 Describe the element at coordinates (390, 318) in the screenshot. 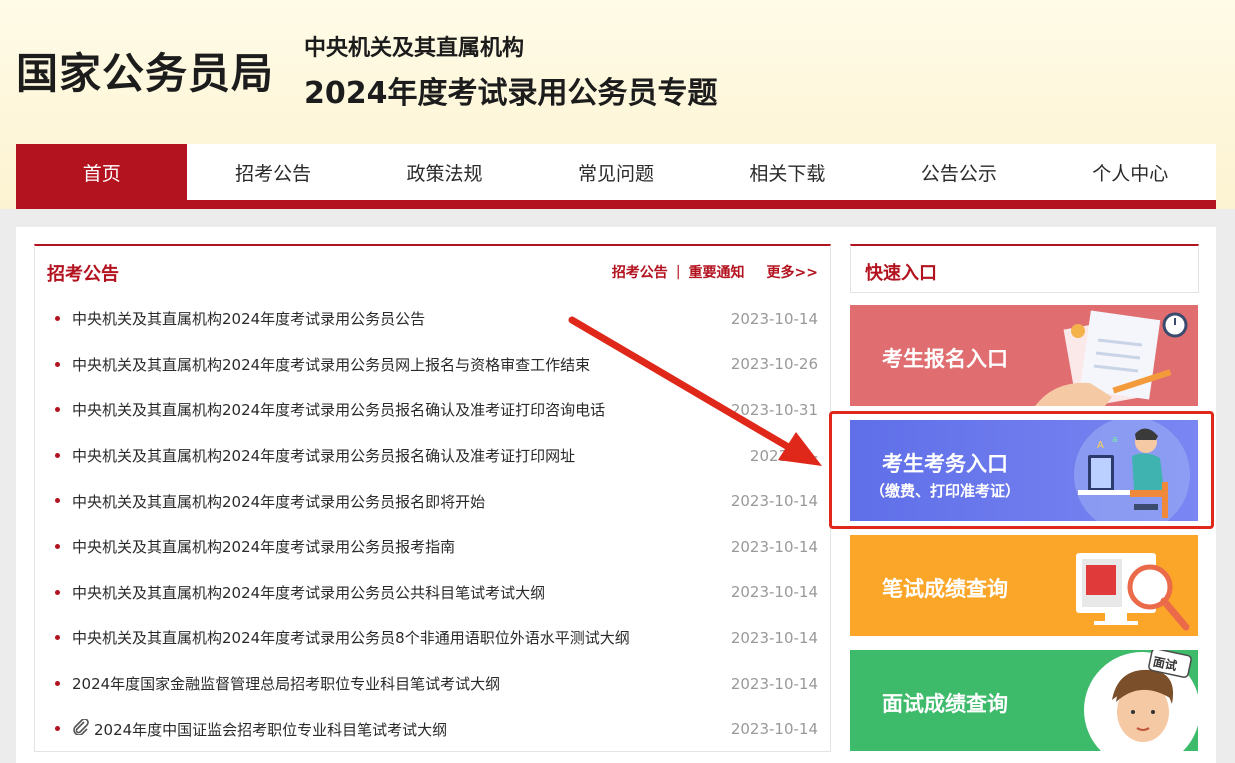

I see `item-title: 中央机关及其直属机构2024年度考试录用公务员公告` at that location.